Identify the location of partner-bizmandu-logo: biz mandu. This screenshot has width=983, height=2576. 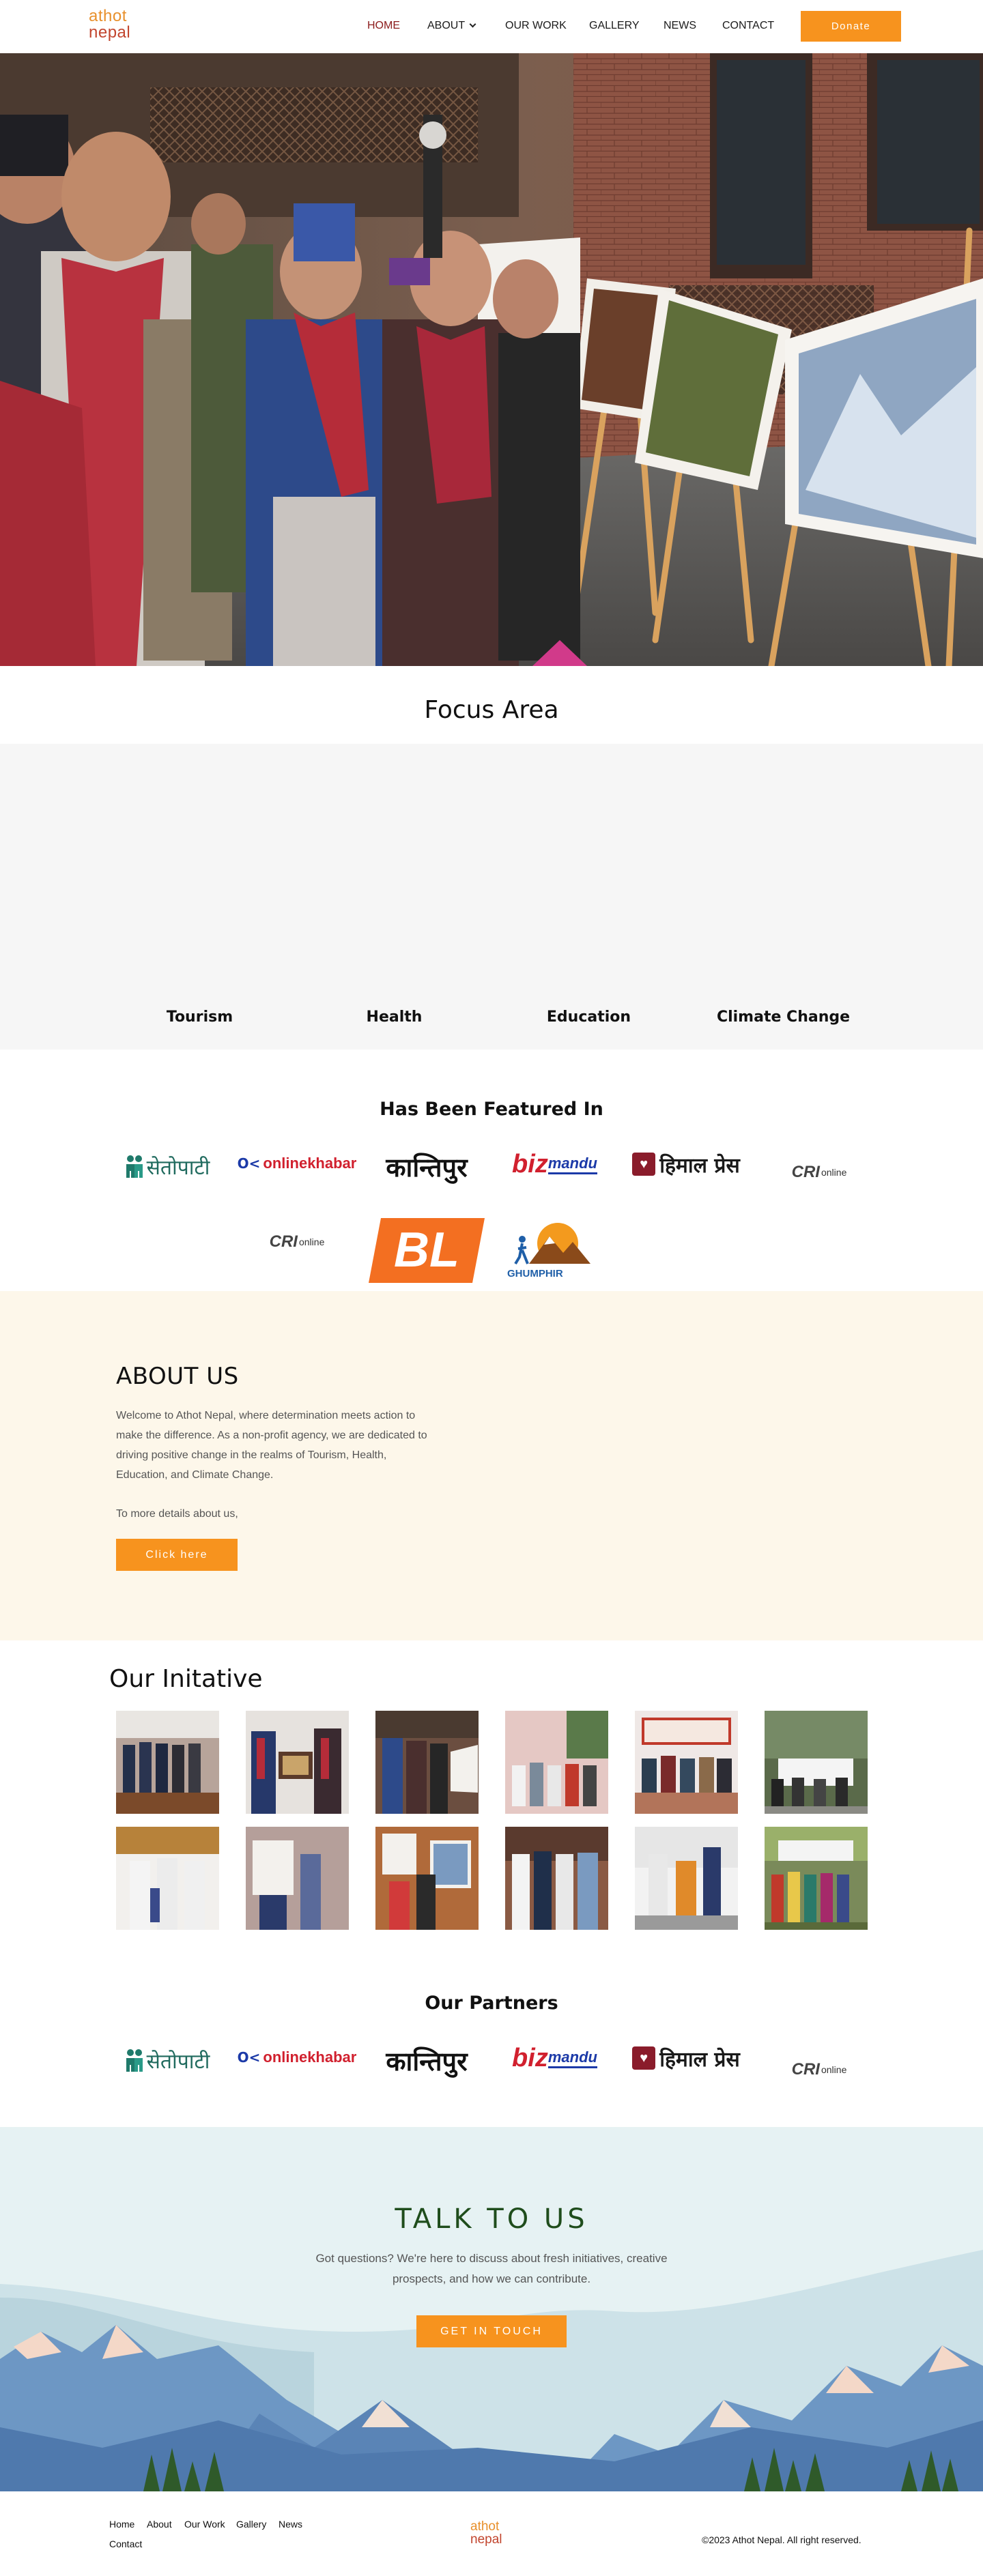
(554, 2058).